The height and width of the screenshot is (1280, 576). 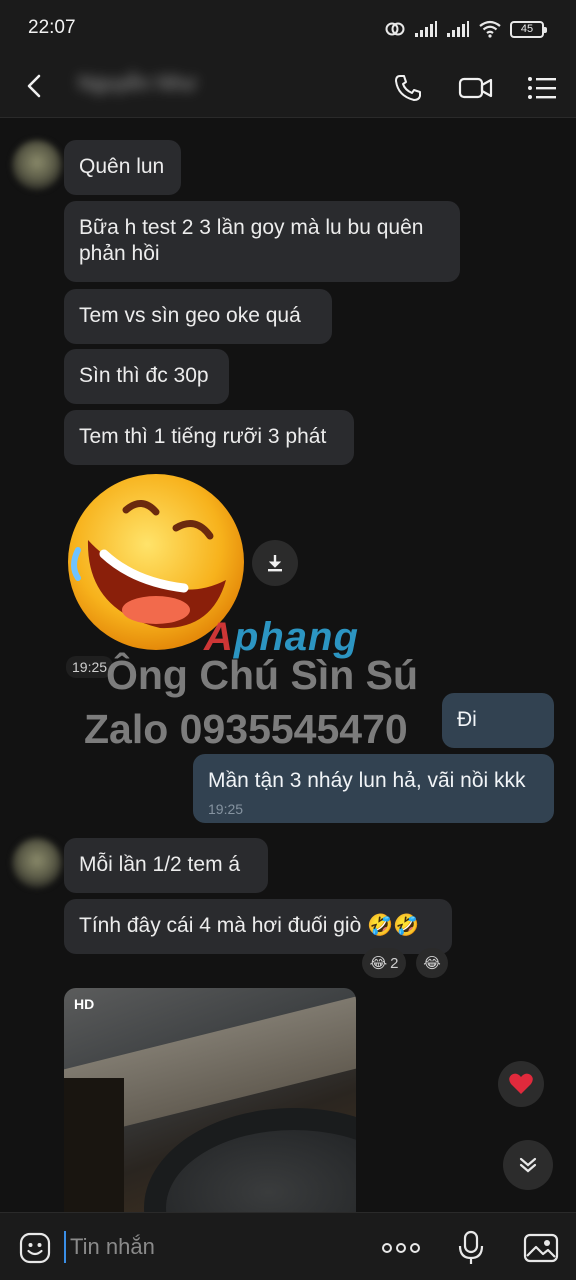 I want to click on heart-icon, so click(x=521, y=1083).